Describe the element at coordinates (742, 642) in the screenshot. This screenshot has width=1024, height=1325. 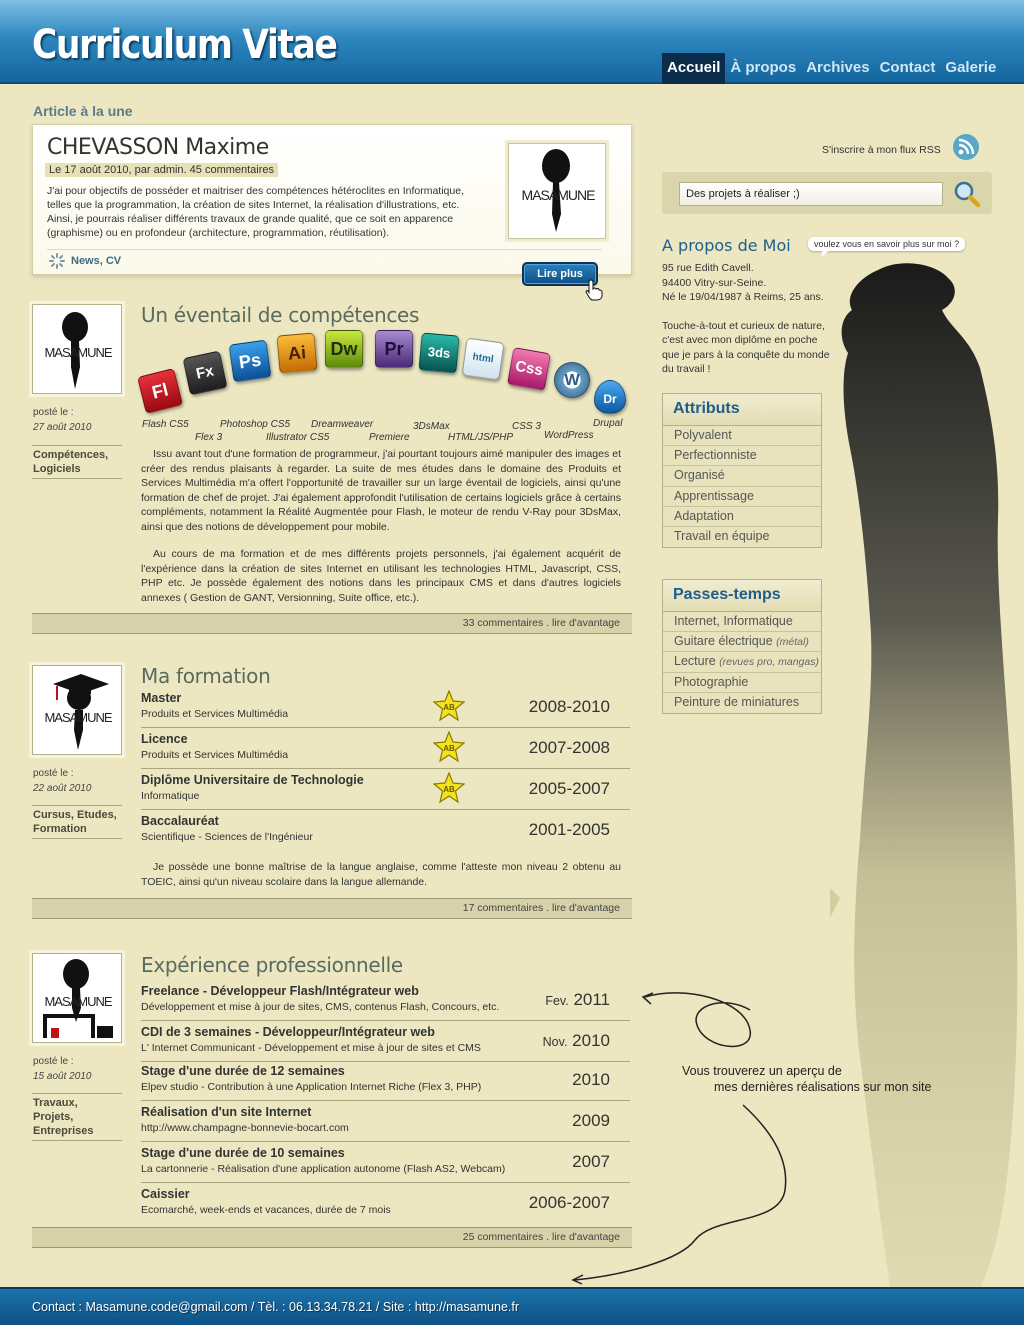
I see `hobby-item: Guitare électrique (métal)` at that location.